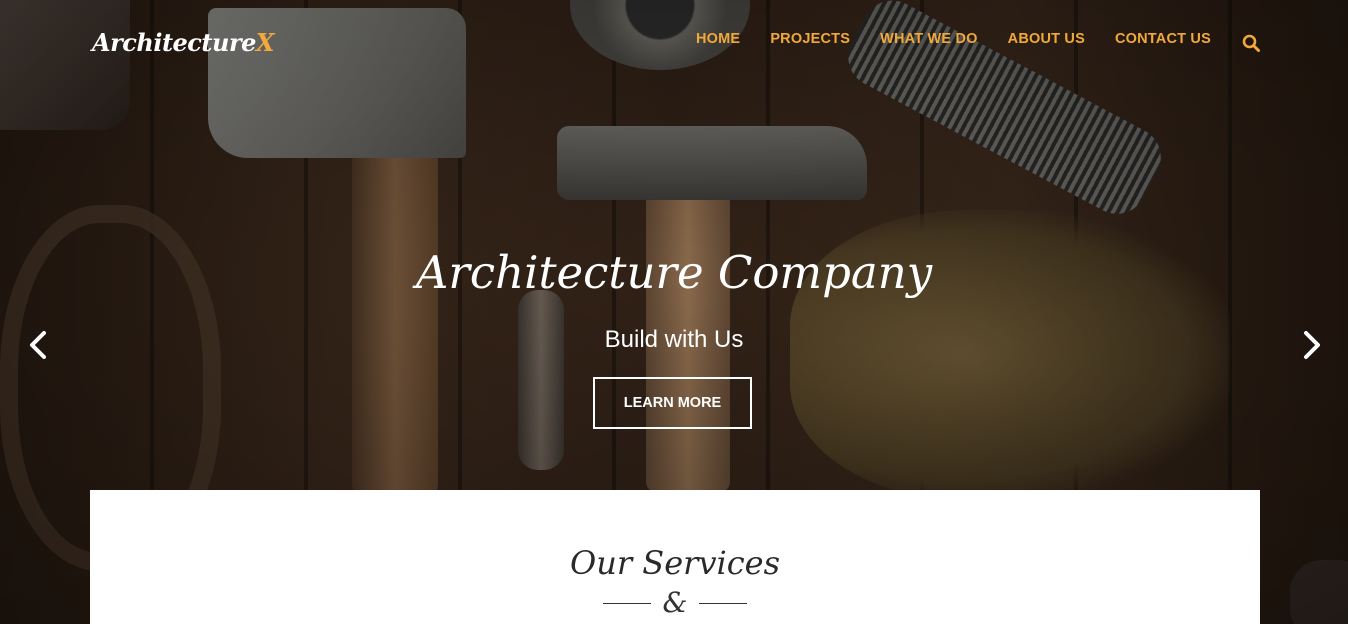 The height and width of the screenshot is (624, 1348). Describe the element at coordinates (1251, 43) in the screenshot. I see `search-icon` at that location.